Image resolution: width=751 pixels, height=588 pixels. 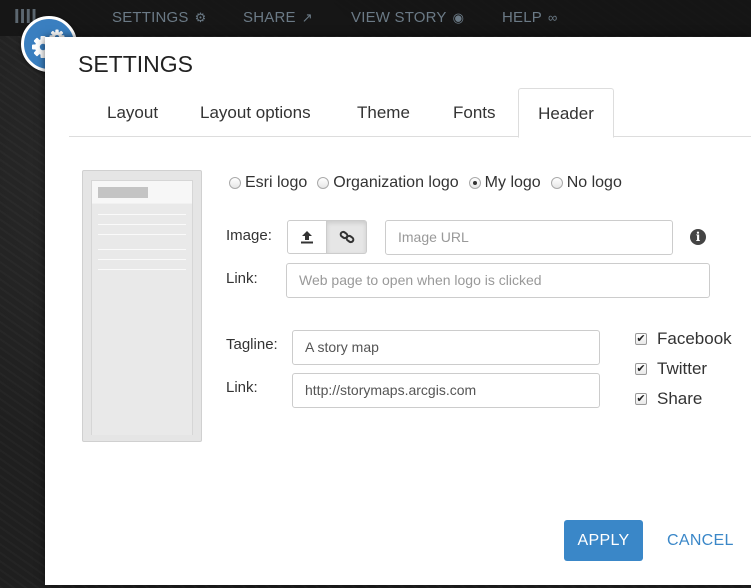 What do you see at coordinates (150, 17) in the screenshot?
I see `topbar-settings-label: SETTINGS` at bounding box center [150, 17].